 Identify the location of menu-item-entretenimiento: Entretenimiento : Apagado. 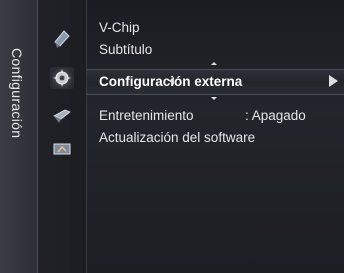
(202, 115).